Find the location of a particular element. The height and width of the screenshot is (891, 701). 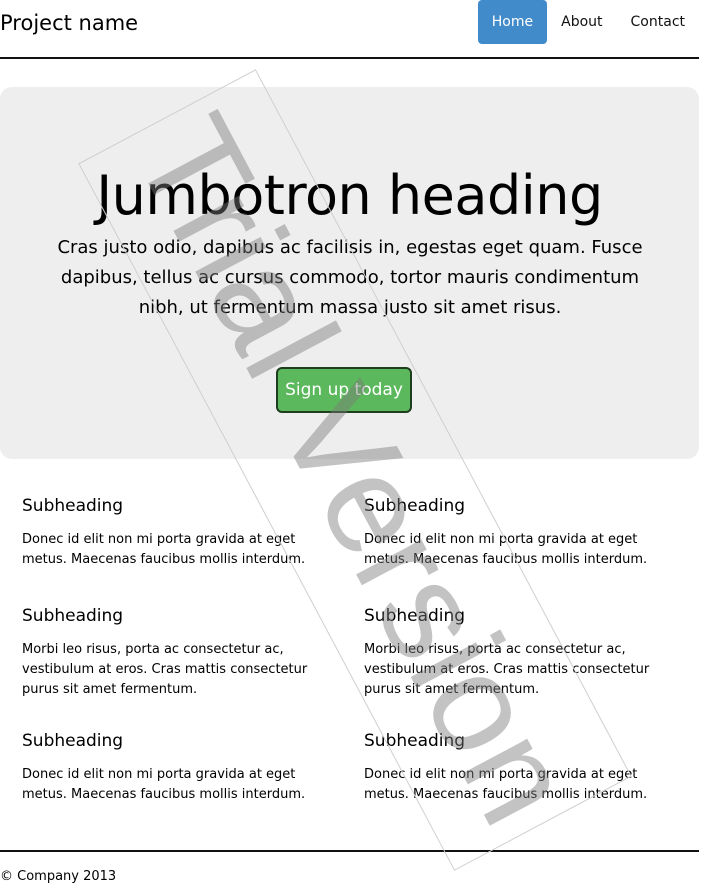

brand-title: Project name is located at coordinates (69, 23).